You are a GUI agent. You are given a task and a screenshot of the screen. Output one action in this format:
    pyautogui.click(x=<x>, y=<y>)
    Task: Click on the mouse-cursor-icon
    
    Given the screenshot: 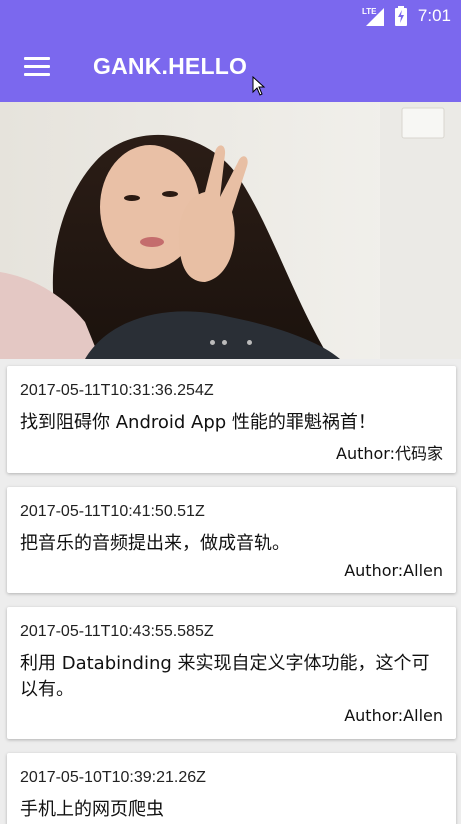 What is the action you would take?
    pyautogui.click(x=259, y=86)
    